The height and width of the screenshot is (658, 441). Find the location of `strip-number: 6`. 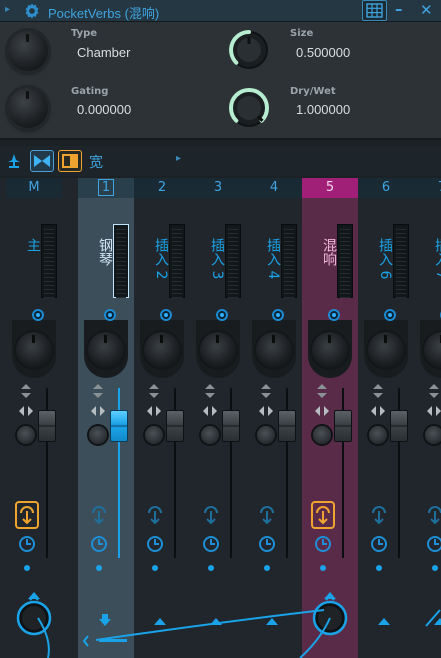

strip-number: 6 is located at coordinates (386, 188).